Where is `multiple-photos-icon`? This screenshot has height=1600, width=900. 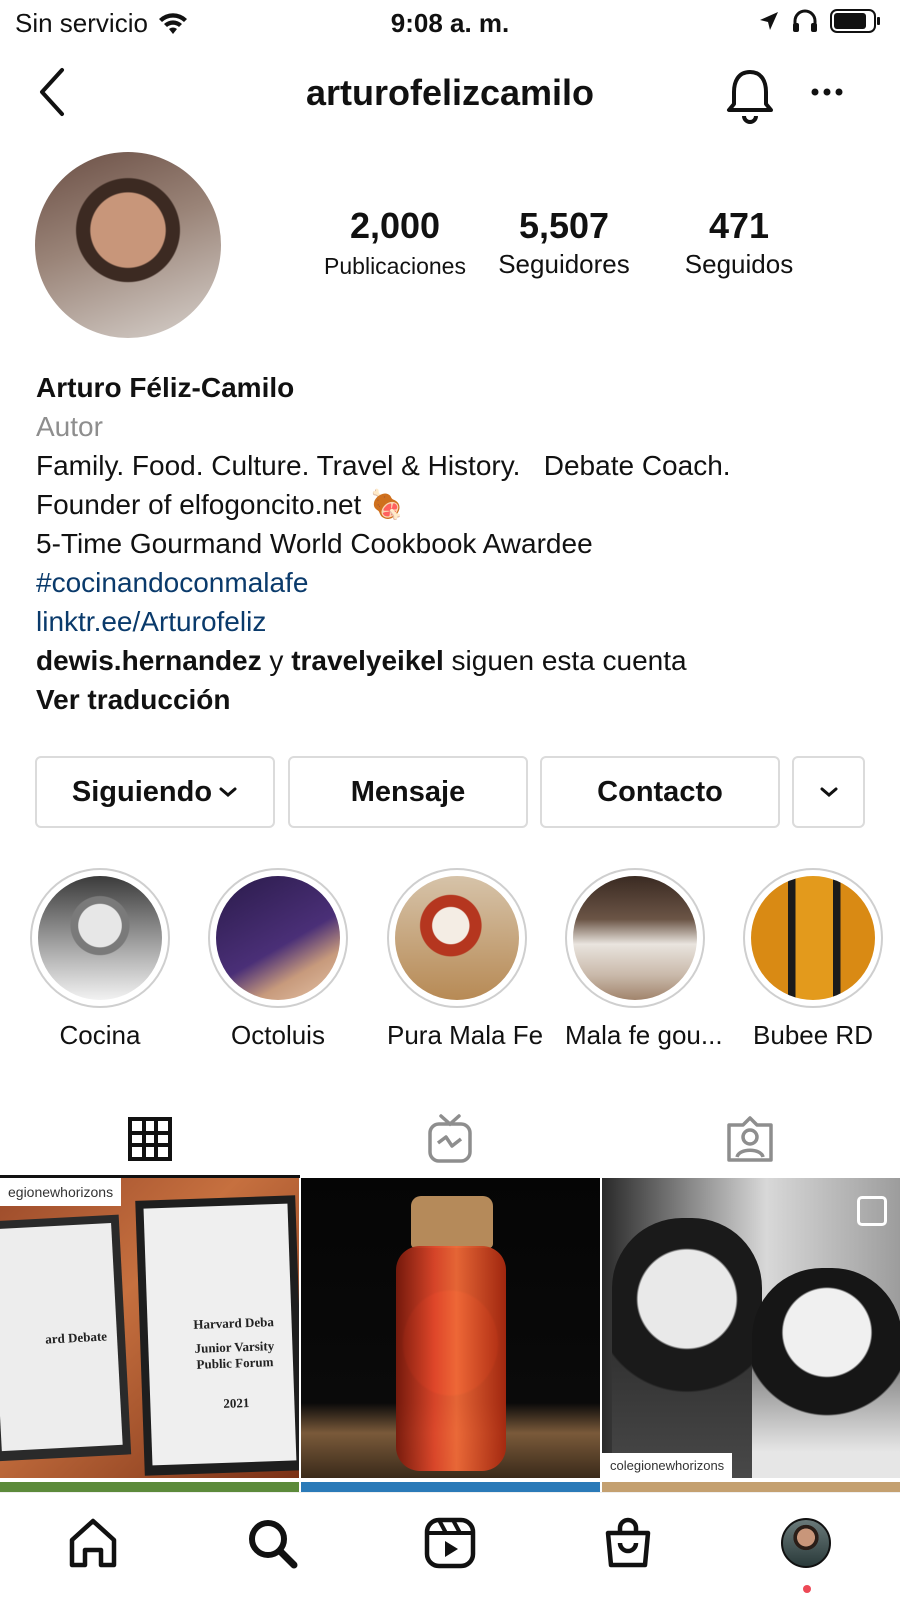 multiple-photos-icon is located at coordinates (872, 1211).